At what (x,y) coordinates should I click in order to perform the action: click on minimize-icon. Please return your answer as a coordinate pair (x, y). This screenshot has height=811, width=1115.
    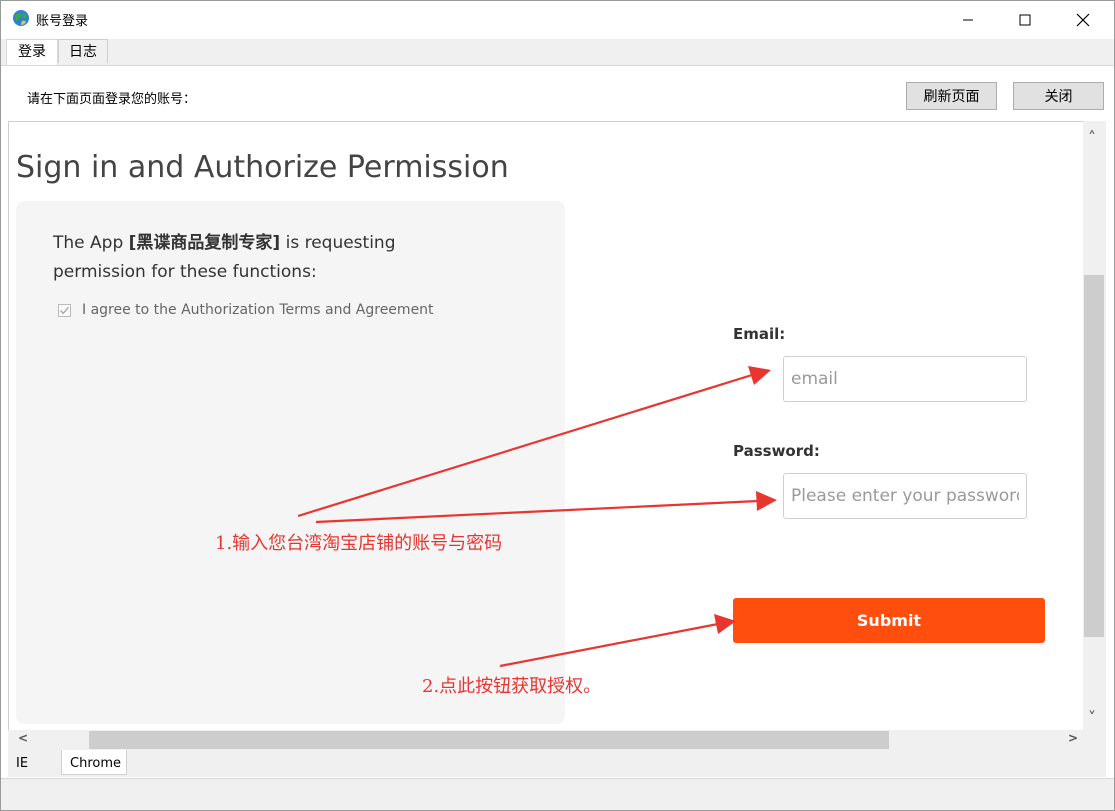
    Looking at the image, I should click on (968, 19).